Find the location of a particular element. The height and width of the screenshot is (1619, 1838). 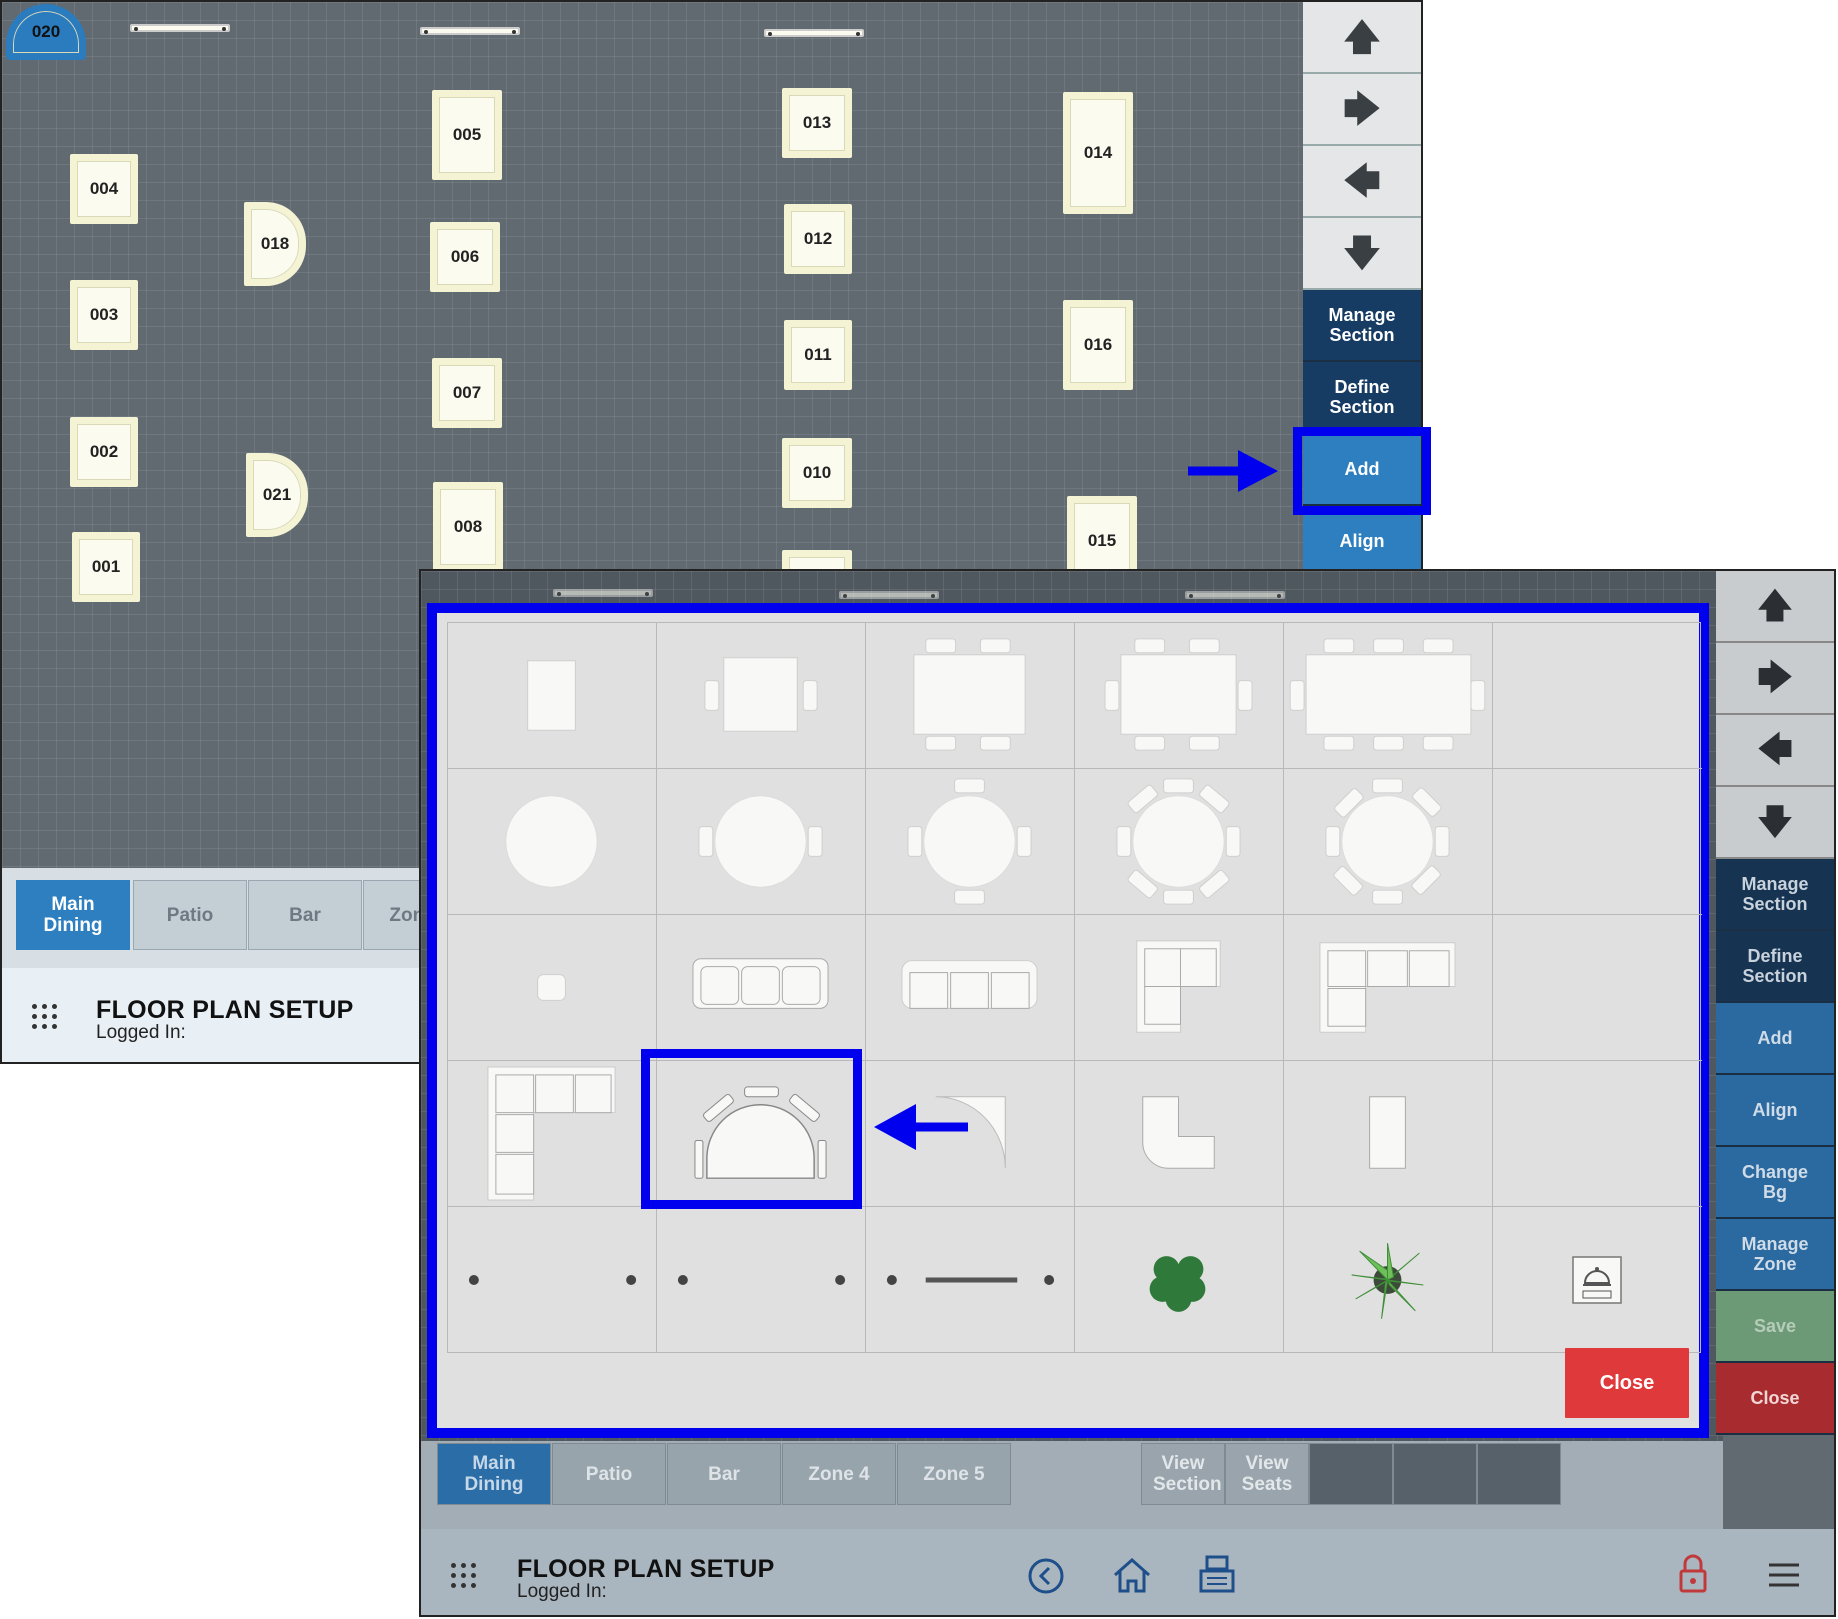

palette-item-stool is located at coordinates (552, 988).